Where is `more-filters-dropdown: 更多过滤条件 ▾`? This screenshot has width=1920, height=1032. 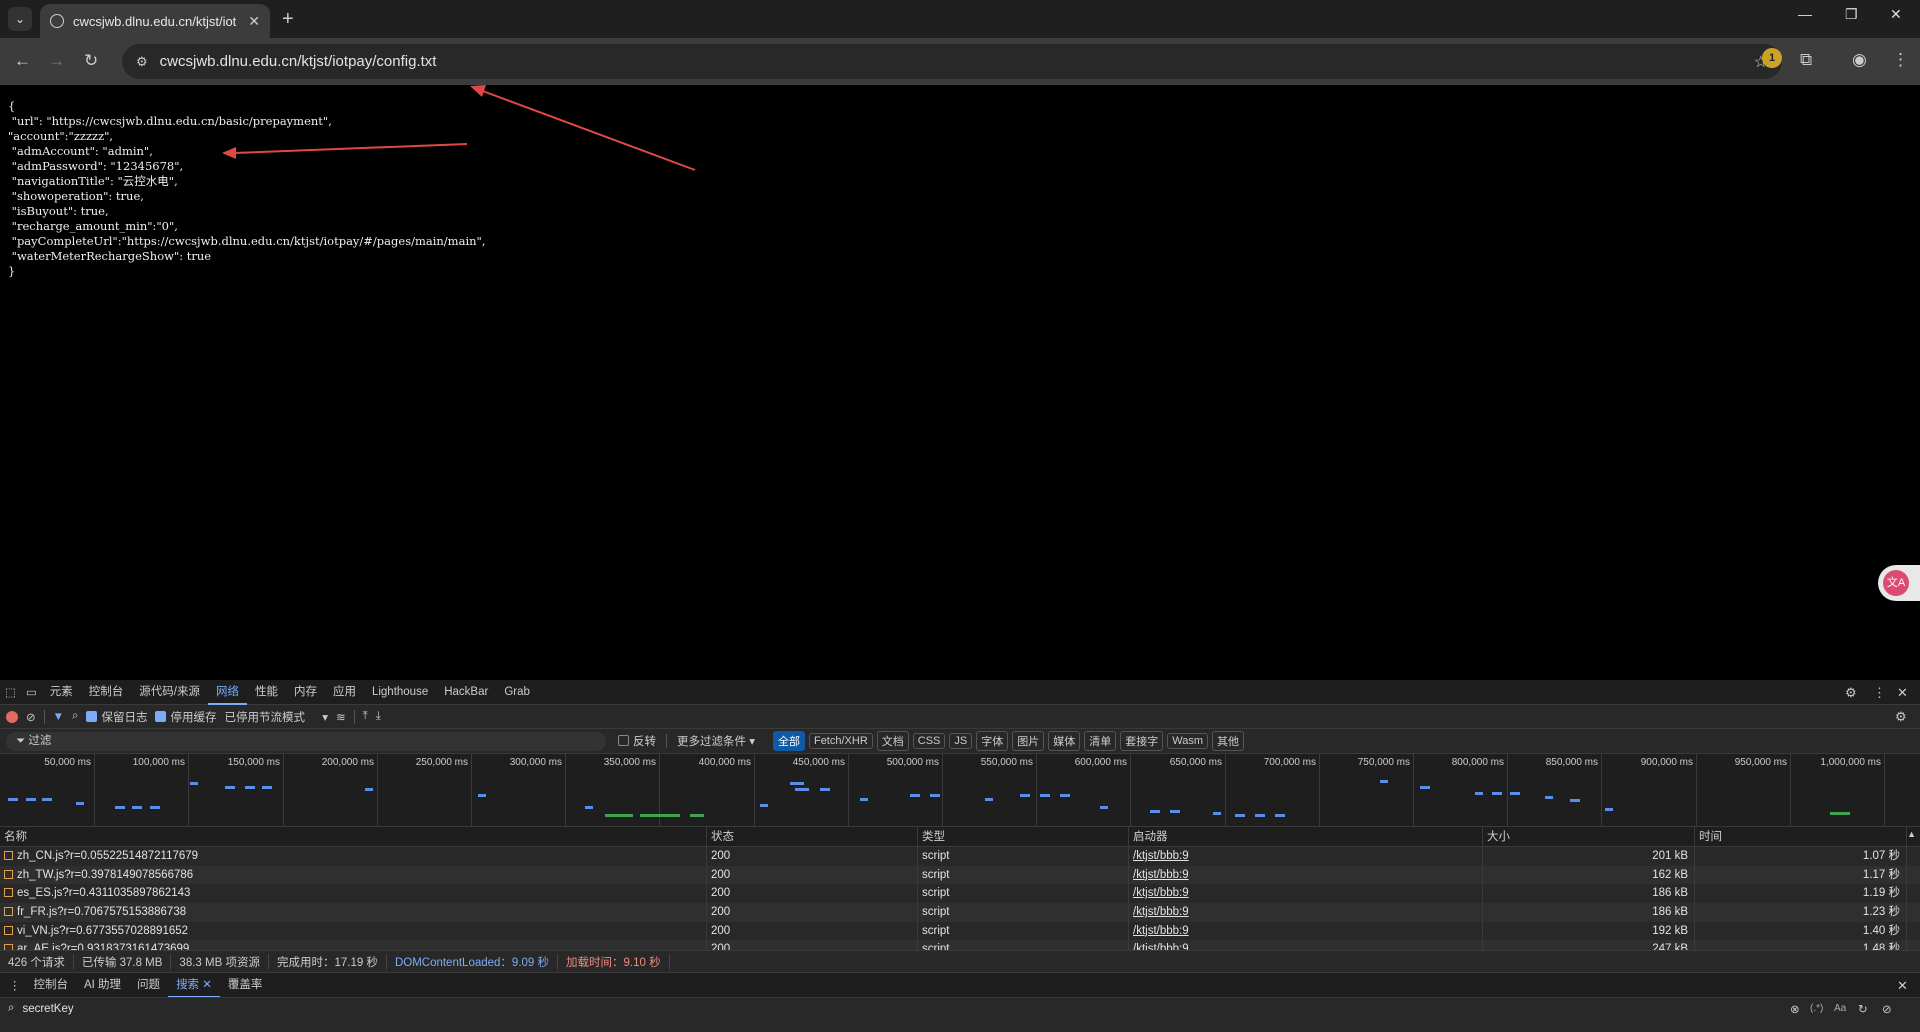
more-filters-dropdown: 更多过滤条件 ▾ is located at coordinates (716, 741).